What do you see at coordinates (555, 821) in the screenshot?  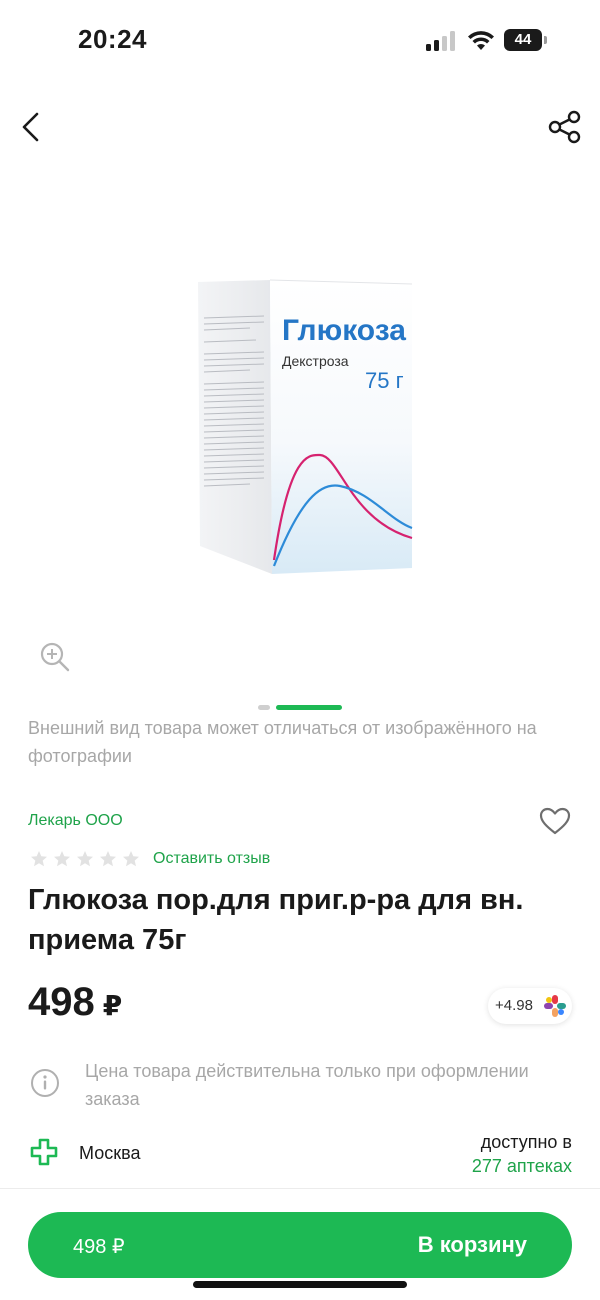 I see `heart-outline-icon` at bounding box center [555, 821].